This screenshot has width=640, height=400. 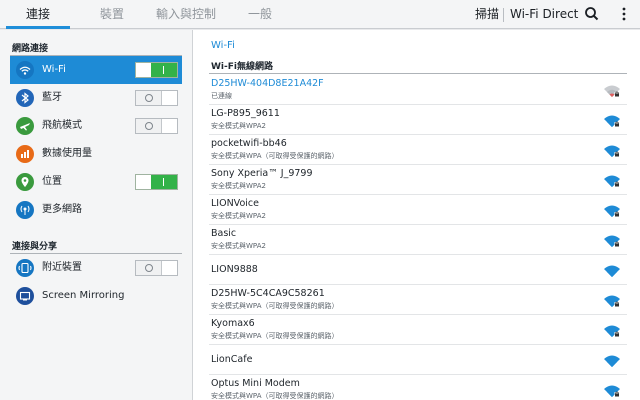 I want to click on network-name: LG-P895_9611, so click(x=245, y=113).